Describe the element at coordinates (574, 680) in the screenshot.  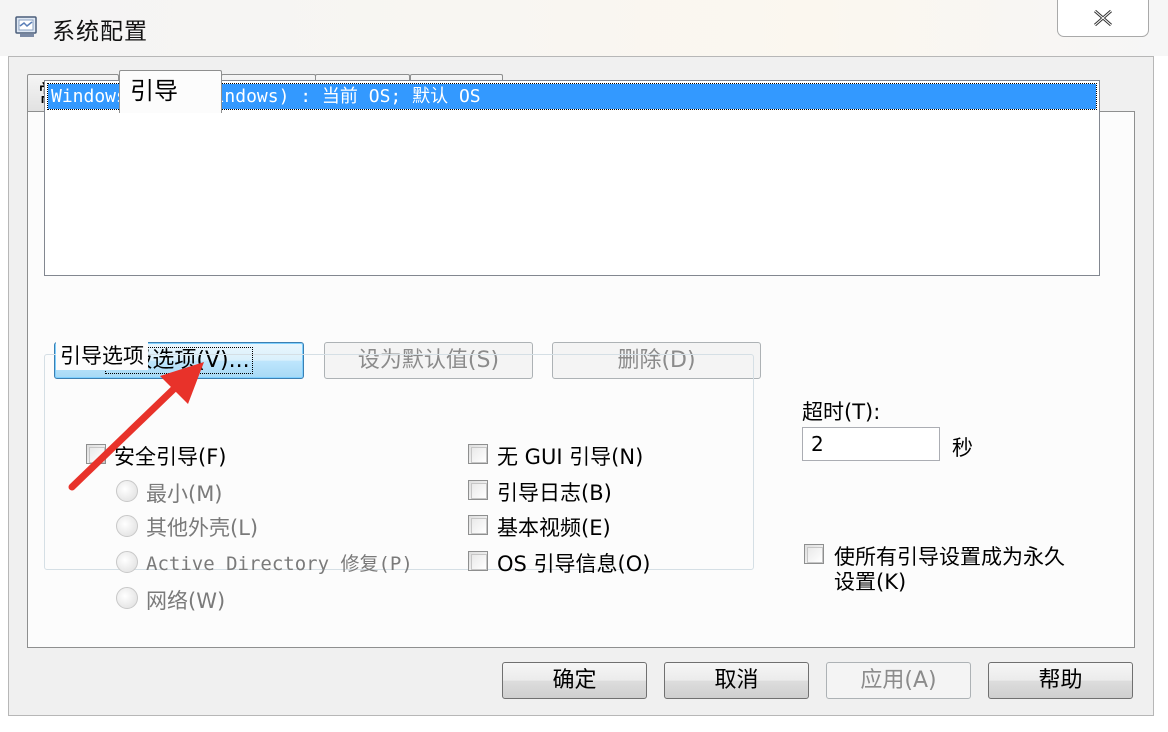
I see `ok-button: 确定` at that location.